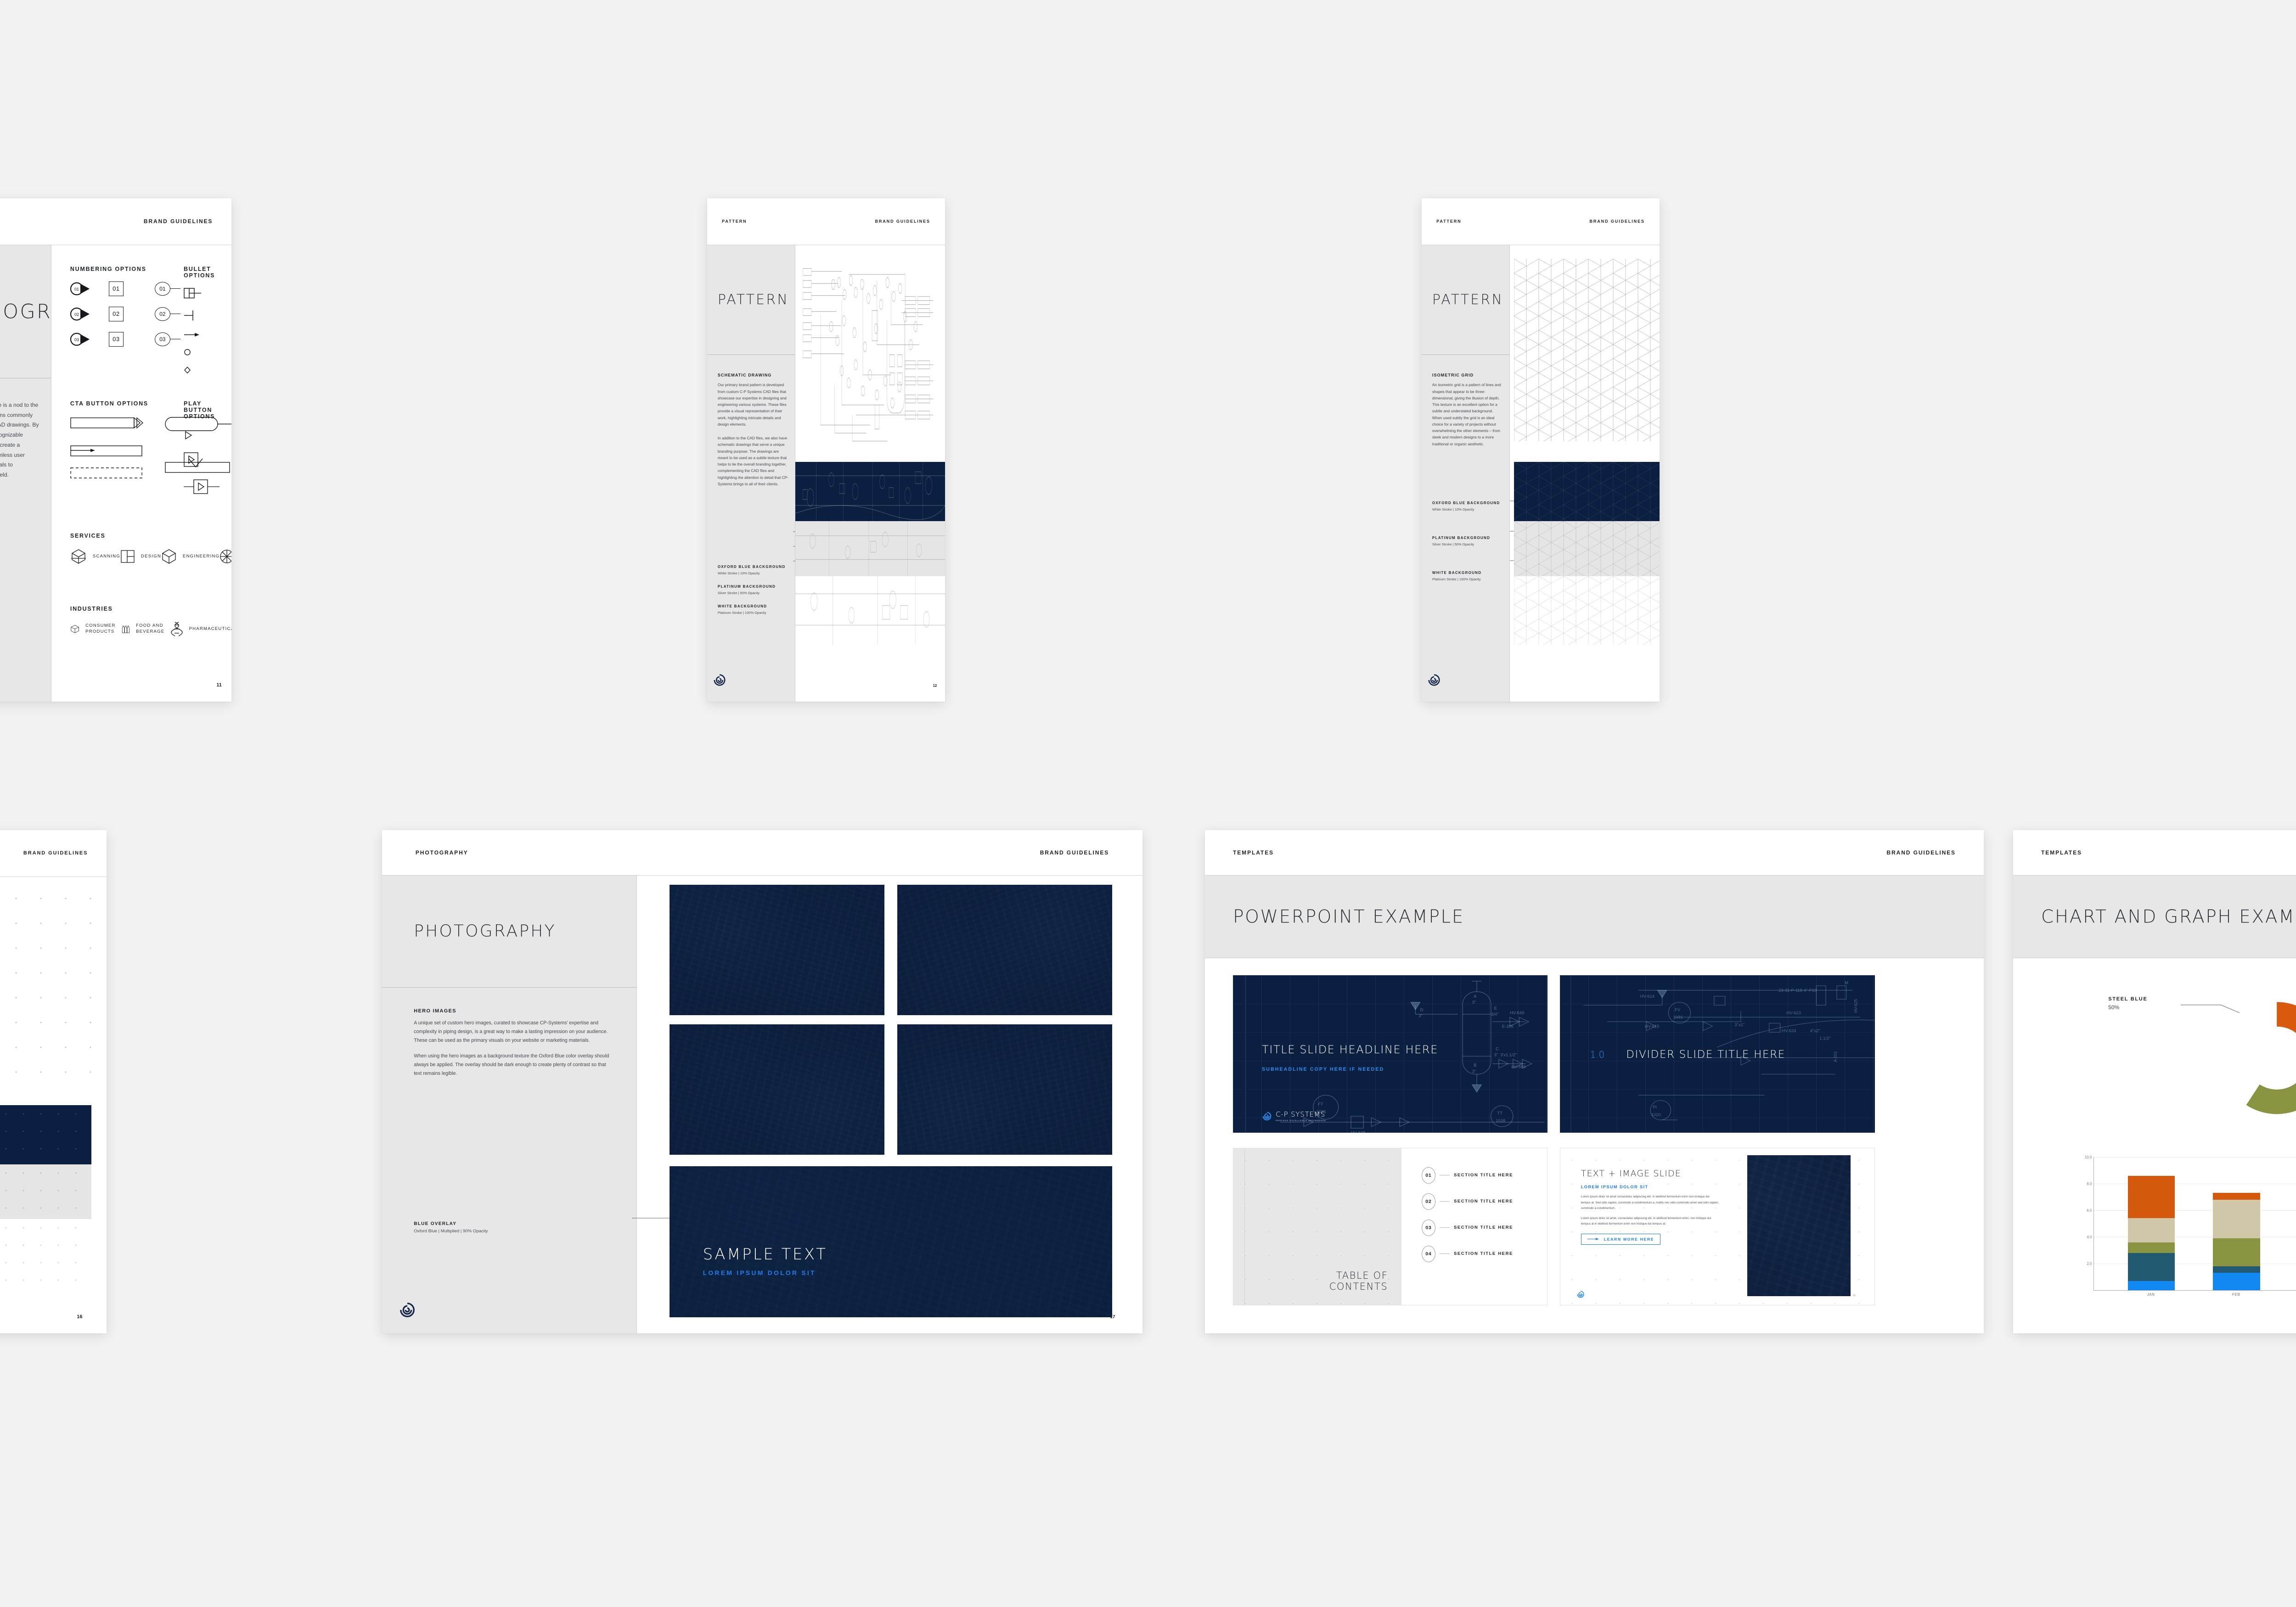 The height and width of the screenshot is (1607, 2296). What do you see at coordinates (175, 339) in the screenshot?
I see `numbering-tail` at bounding box center [175, 339].